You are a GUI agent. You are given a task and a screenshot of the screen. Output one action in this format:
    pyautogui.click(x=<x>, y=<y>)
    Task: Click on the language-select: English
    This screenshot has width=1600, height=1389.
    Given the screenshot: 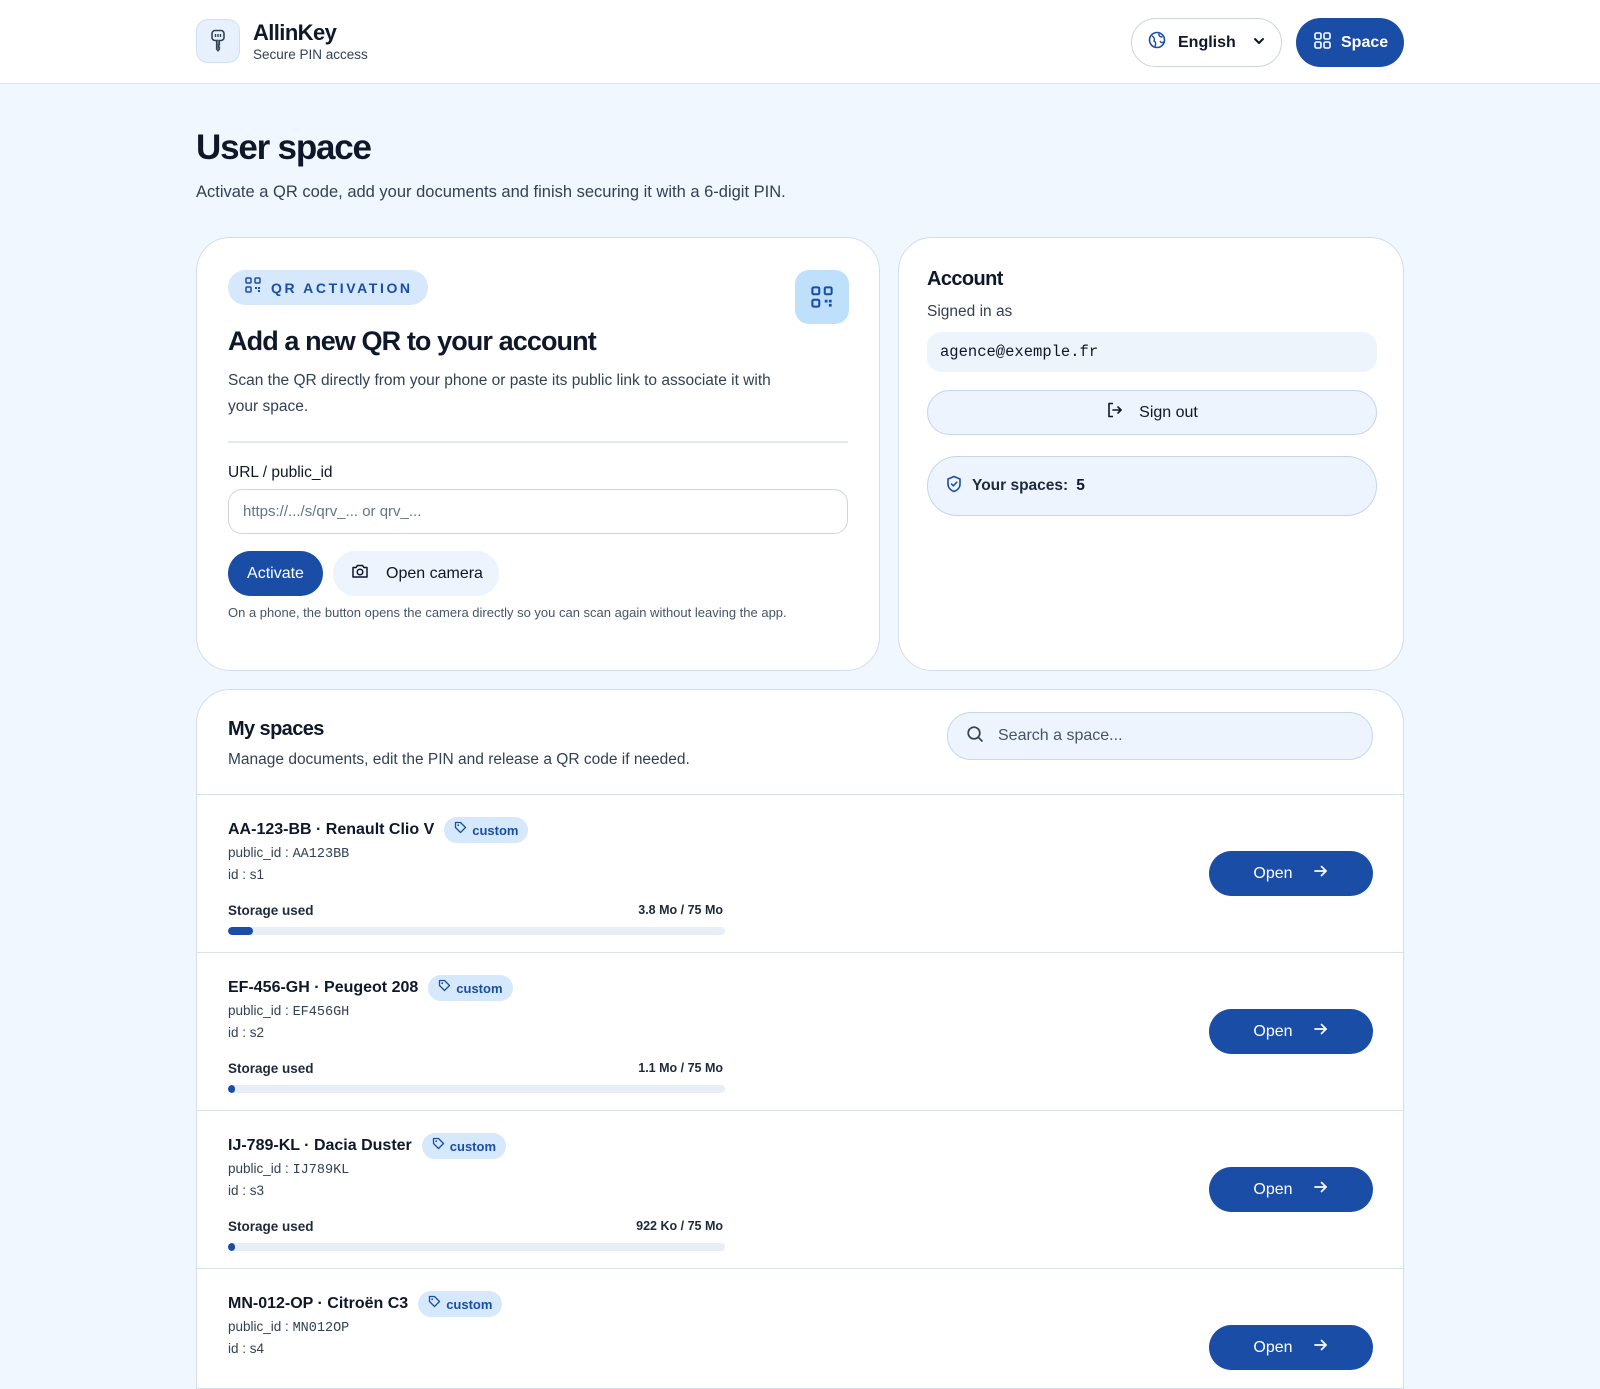 What is the action you would take?
    pyautogui.click(x=1206, y=42)
    